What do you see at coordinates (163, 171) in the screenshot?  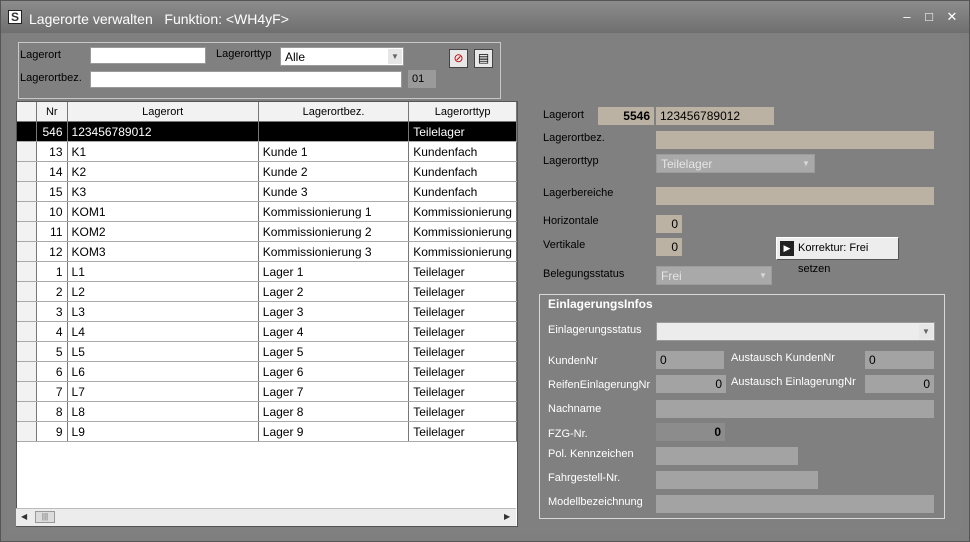 I see `cell-lagerort: K2` at bounding box center [163, 171].